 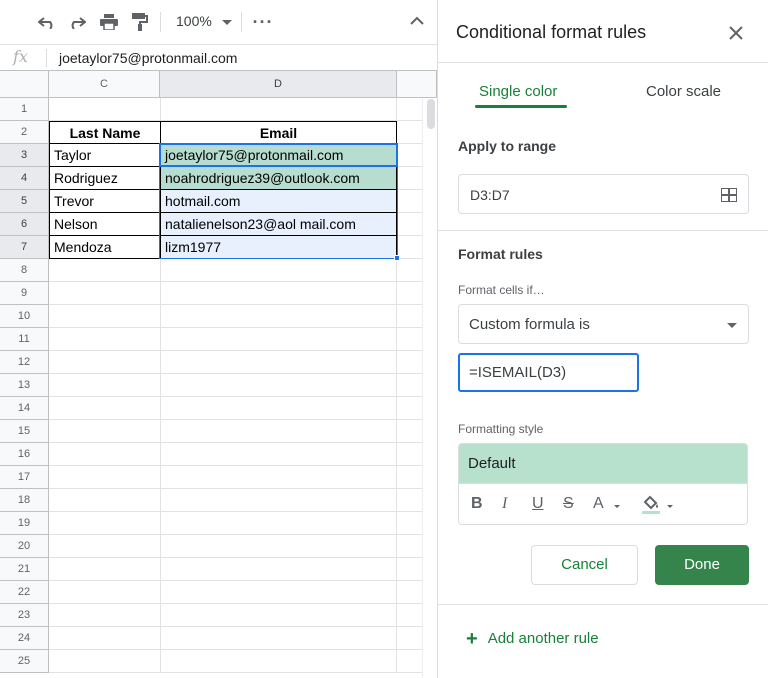 I want to click on row-header: 6, so click(x=24, y=224).